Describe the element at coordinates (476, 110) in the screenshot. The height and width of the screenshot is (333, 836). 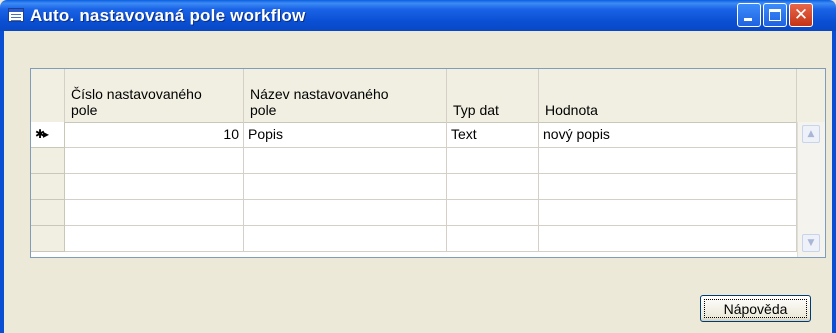
I see `column-header-line2: Typ dat` at that location.